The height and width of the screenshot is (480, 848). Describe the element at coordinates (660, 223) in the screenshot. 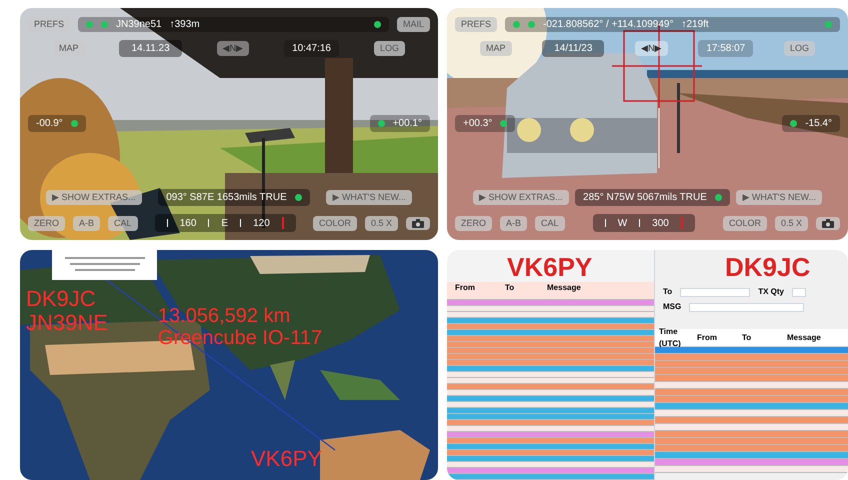

I see `compass-label: 300` at that location.